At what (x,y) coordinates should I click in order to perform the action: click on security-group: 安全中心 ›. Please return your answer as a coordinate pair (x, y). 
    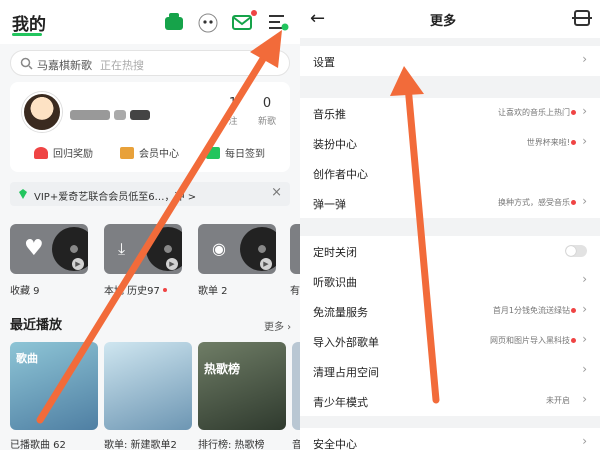
    Looking at the image, I should click on (450, 439).